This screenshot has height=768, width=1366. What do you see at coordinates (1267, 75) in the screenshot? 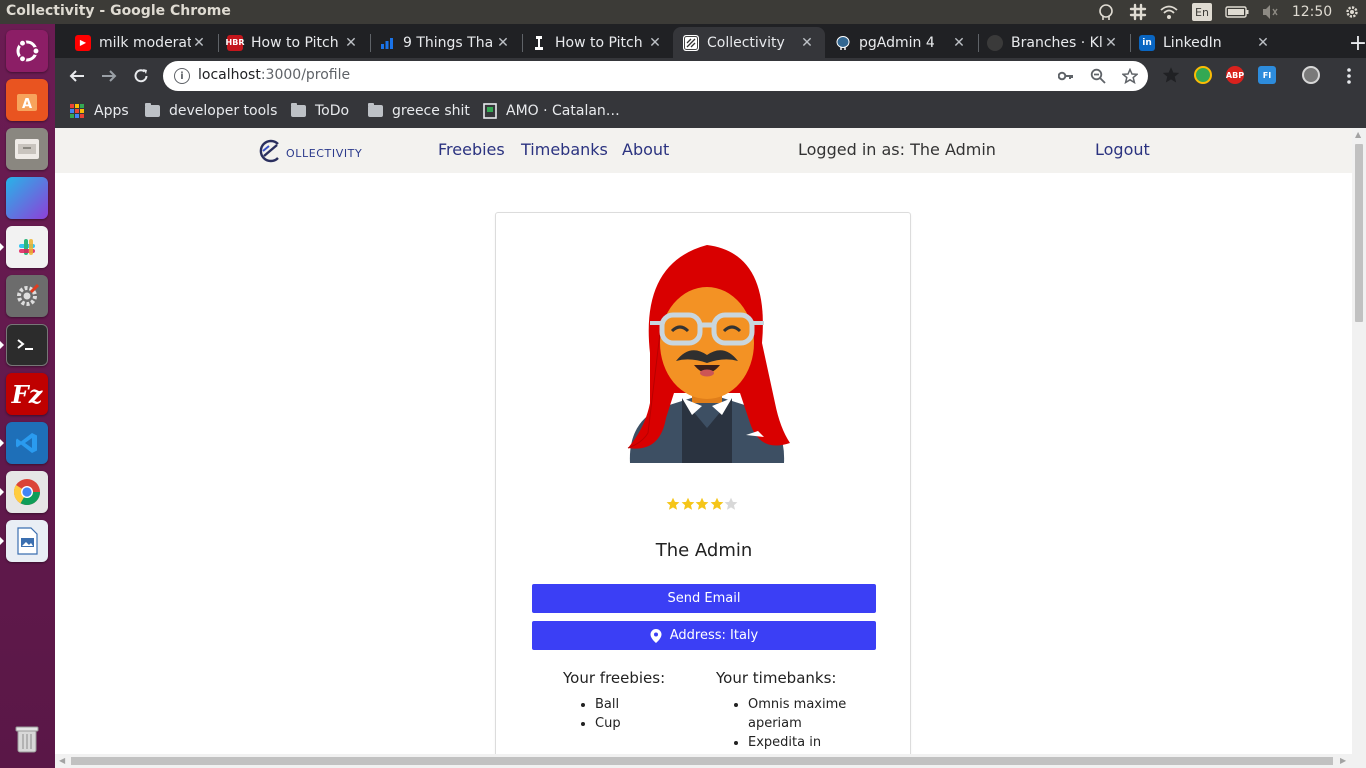
I see `extension-fi-icon: FI` at bounding box center [1267, 75].